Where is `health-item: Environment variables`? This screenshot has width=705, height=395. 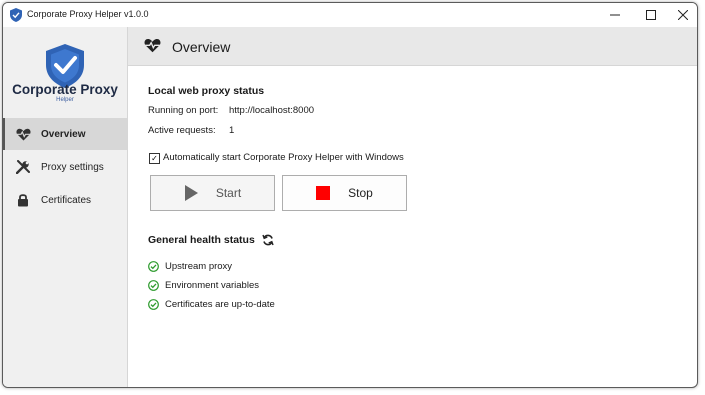 health-item: Environment variables is located at coordinates (203, 285).